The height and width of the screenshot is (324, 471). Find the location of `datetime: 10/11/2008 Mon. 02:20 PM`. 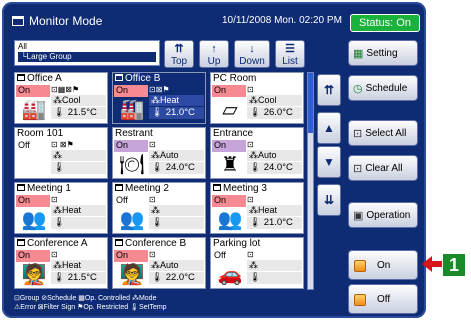

datetime: 10/11/2008 Mon. 02:20 PM is located at coordinates (282, 20).